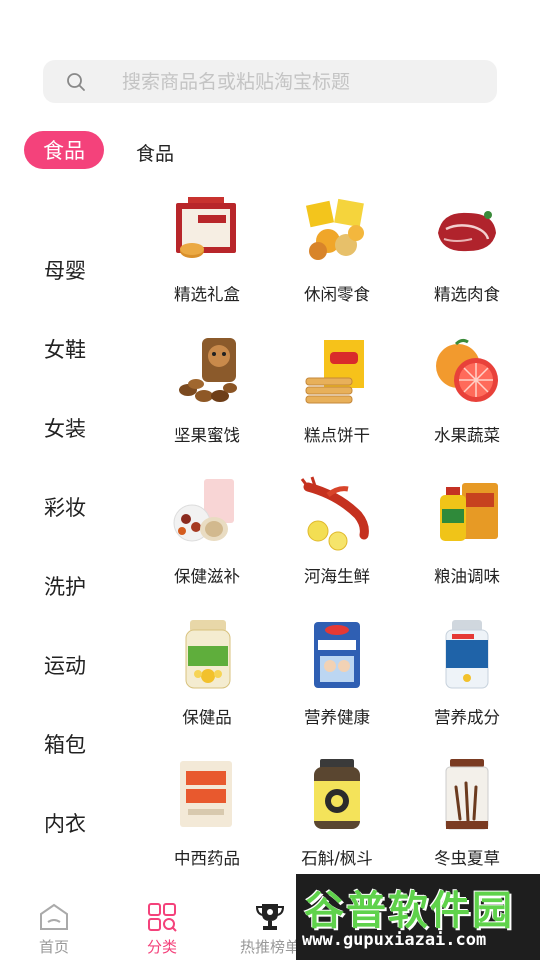 This screenshot has width=540, height=960. What do you see at coordinates (337, 294) in the screenshot?
I see `grid-item-label: 休闲零食` at bounding box center [337, 294].